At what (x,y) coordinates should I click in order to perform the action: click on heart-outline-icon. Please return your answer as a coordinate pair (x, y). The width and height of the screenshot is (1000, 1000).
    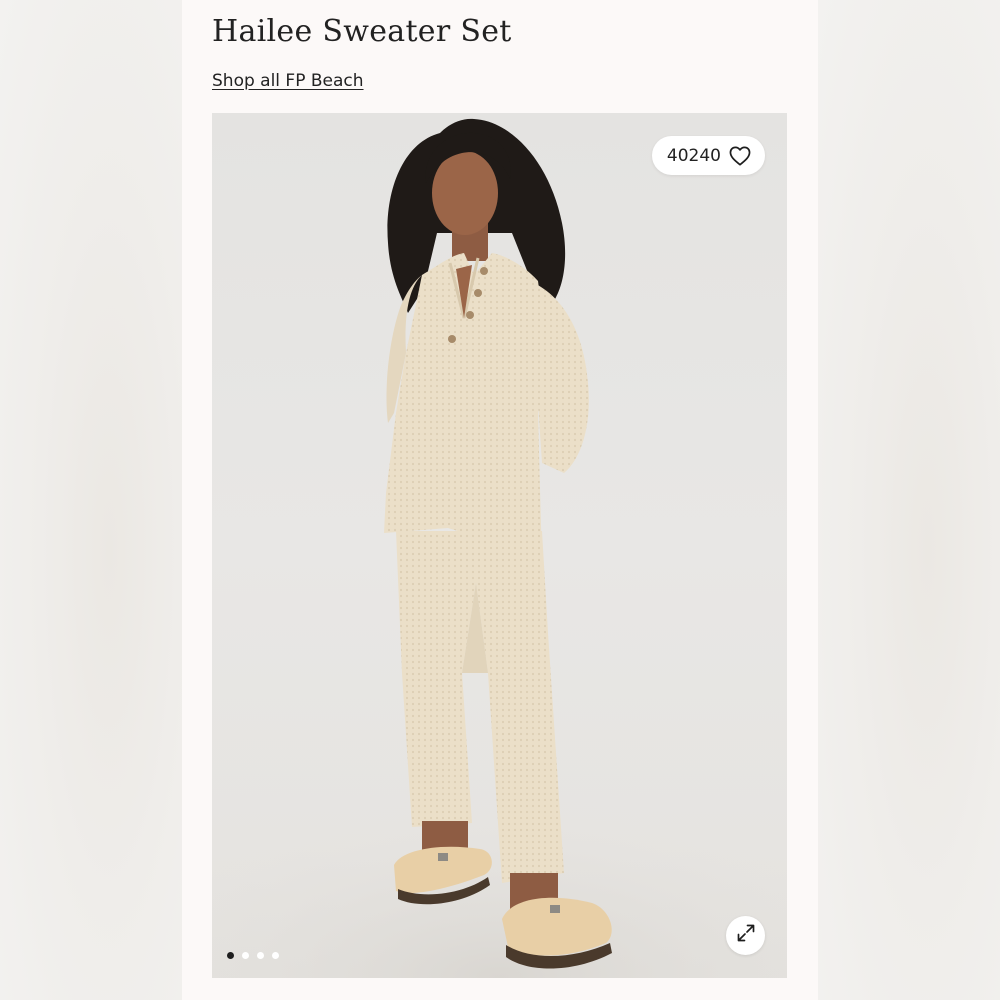
    Looking at the image, I should click on (740, 156).